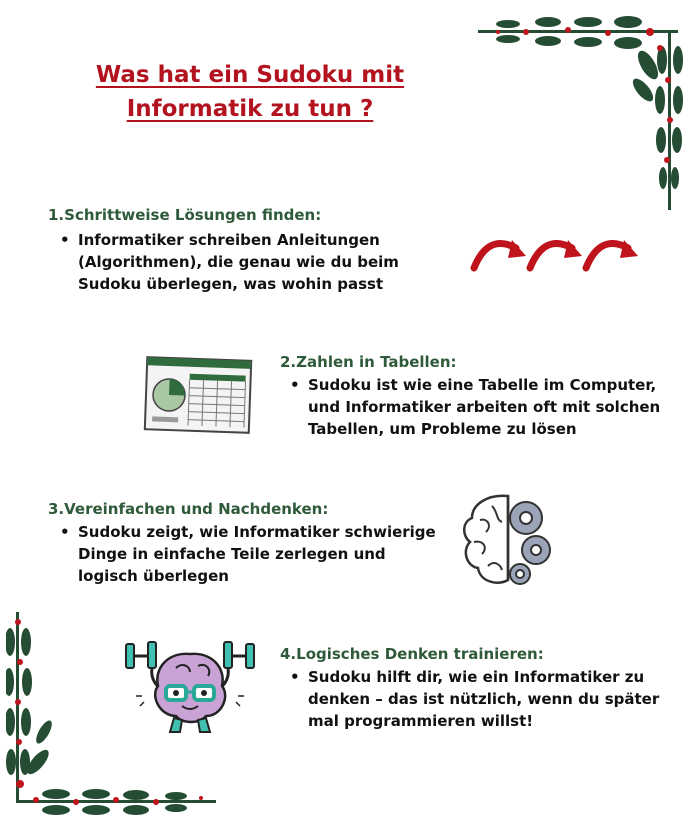  I want to click on curved-arrows-icon, so click(554, 256).